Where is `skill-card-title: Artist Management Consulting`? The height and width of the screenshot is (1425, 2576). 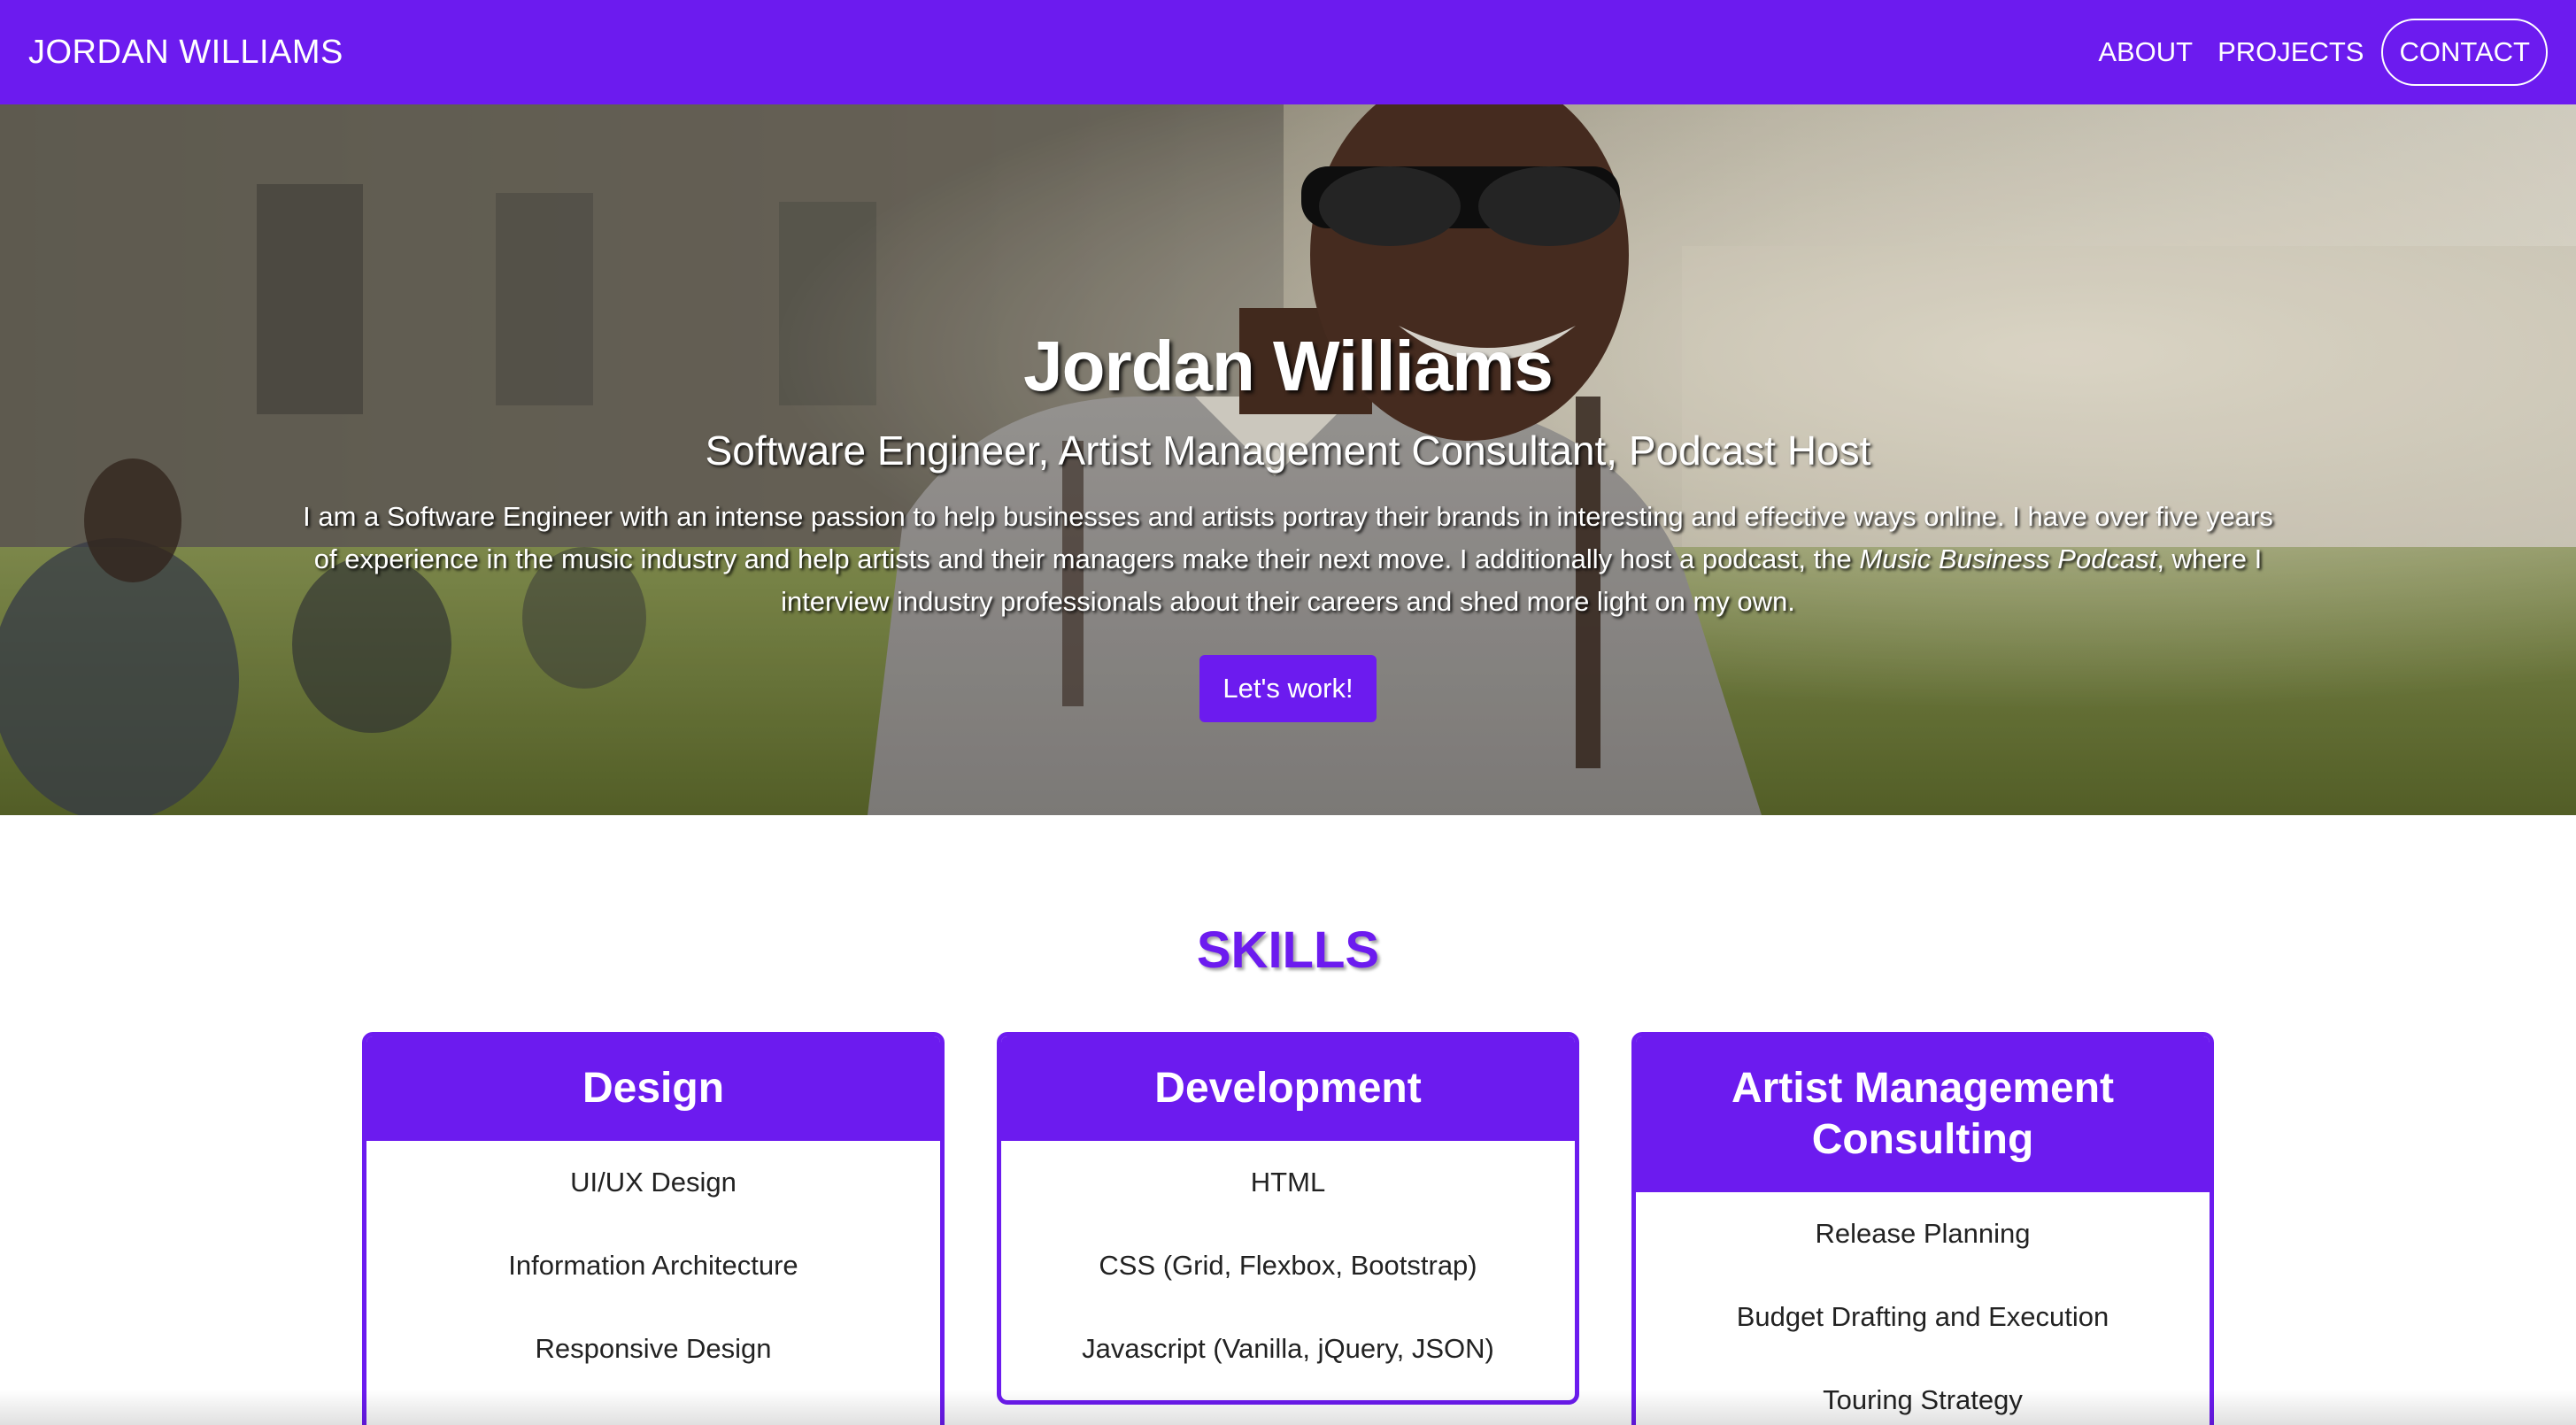 skill-card-title: Artist Management Consulting is located at coordinates (1923, 1114).